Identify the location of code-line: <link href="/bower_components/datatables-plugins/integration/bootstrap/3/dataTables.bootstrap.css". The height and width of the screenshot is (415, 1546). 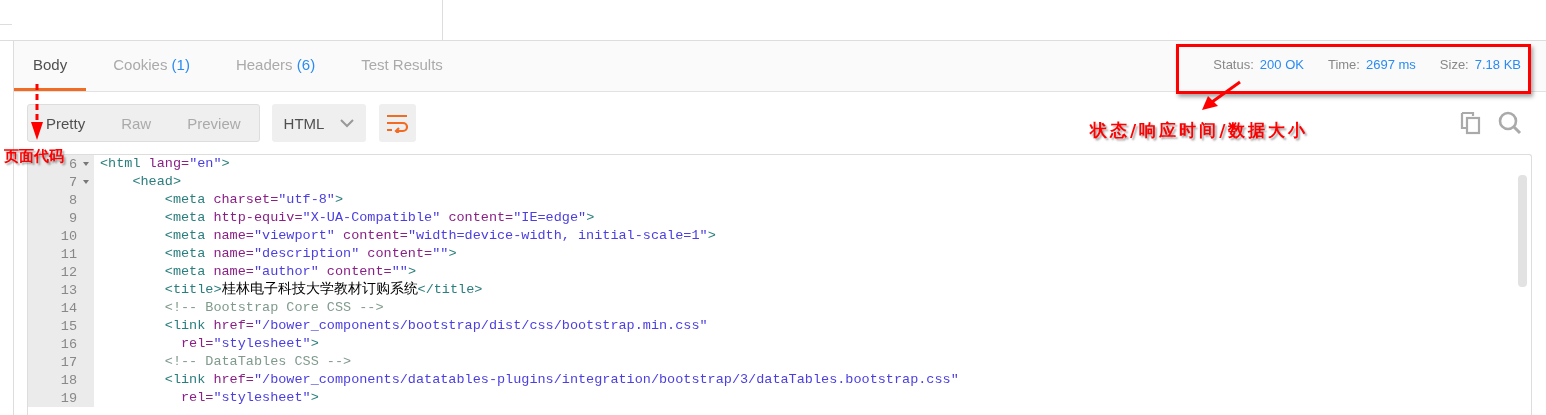
(561, 380).